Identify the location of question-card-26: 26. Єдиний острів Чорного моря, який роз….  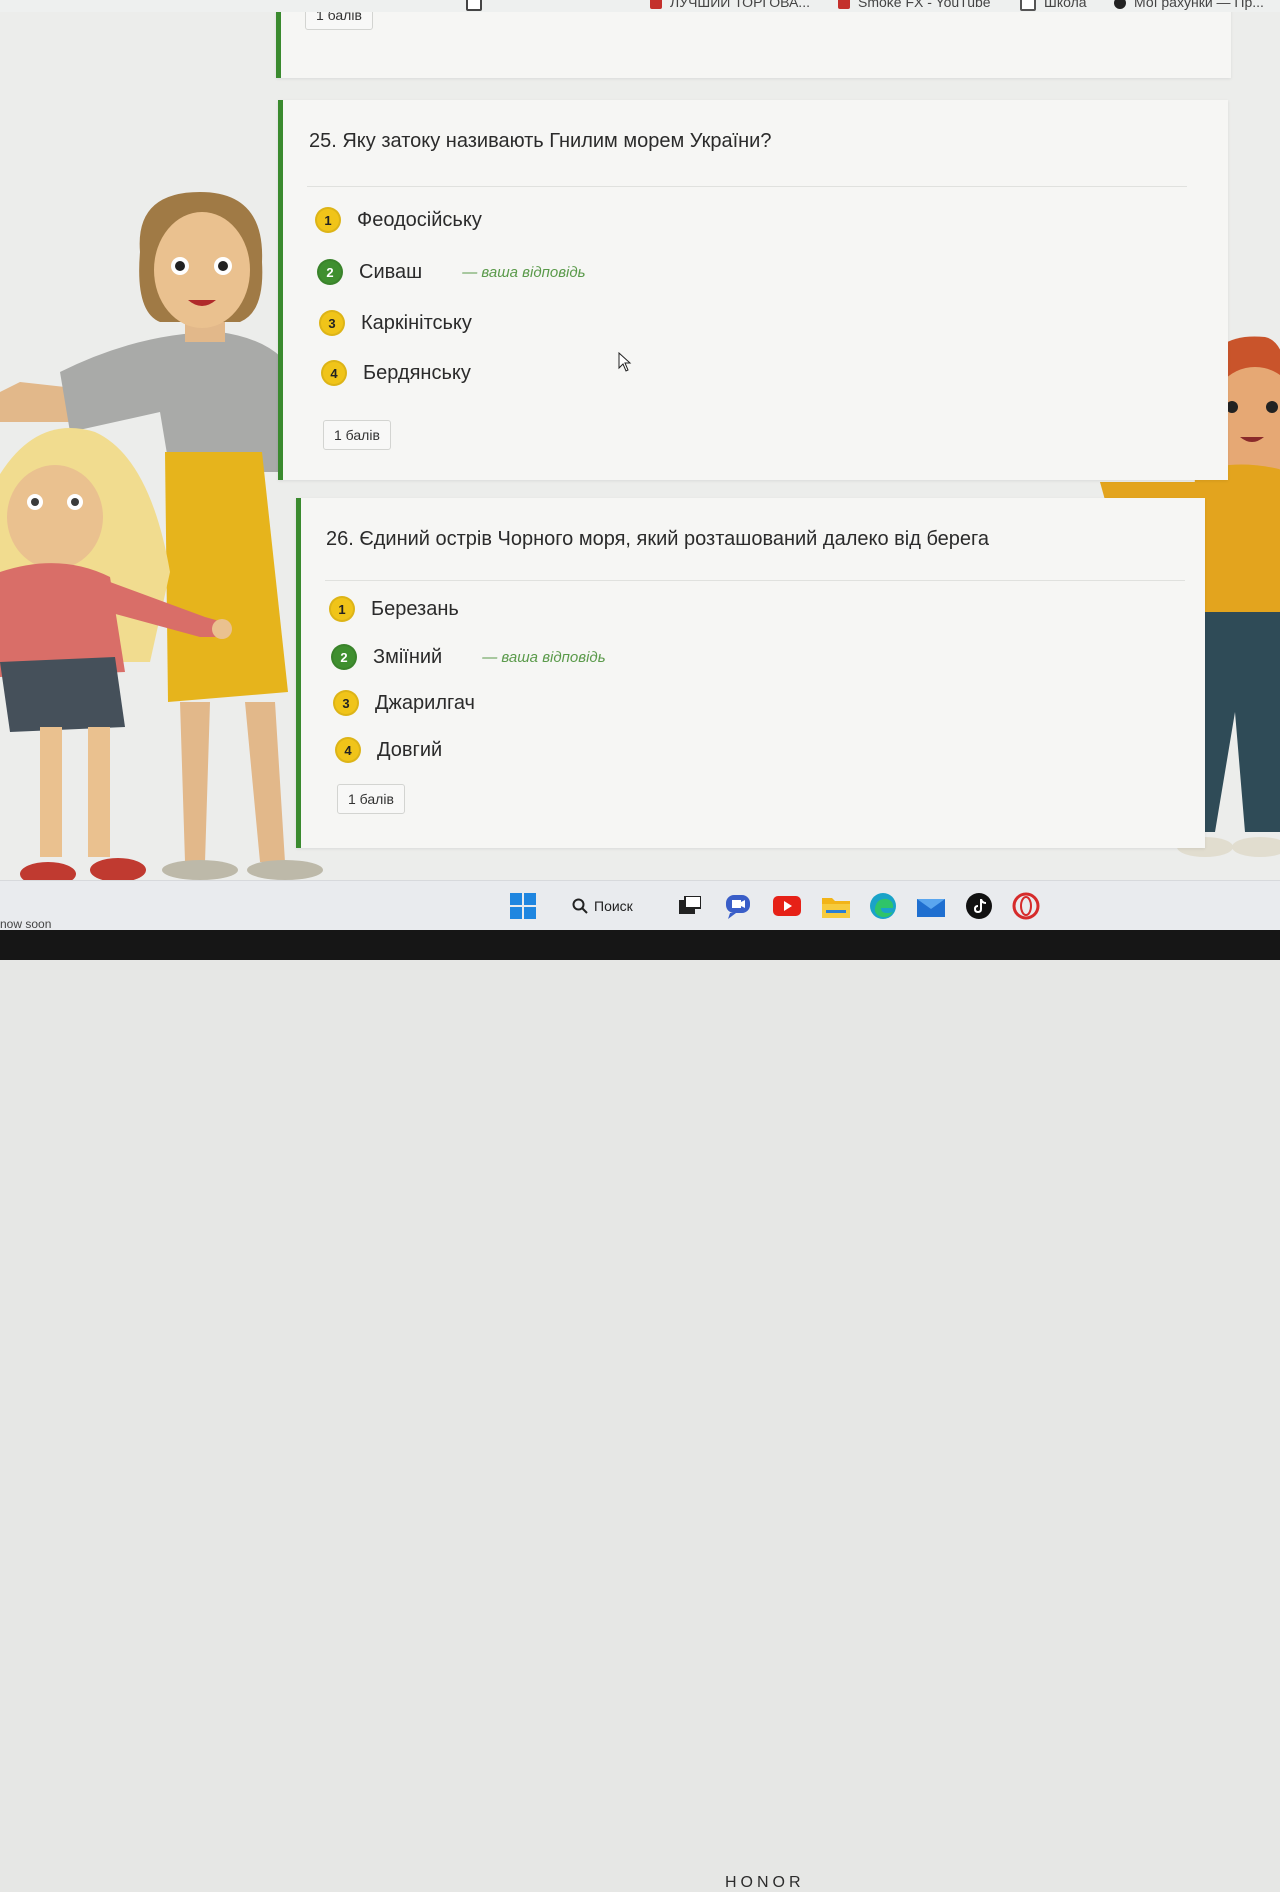
(750, 673).